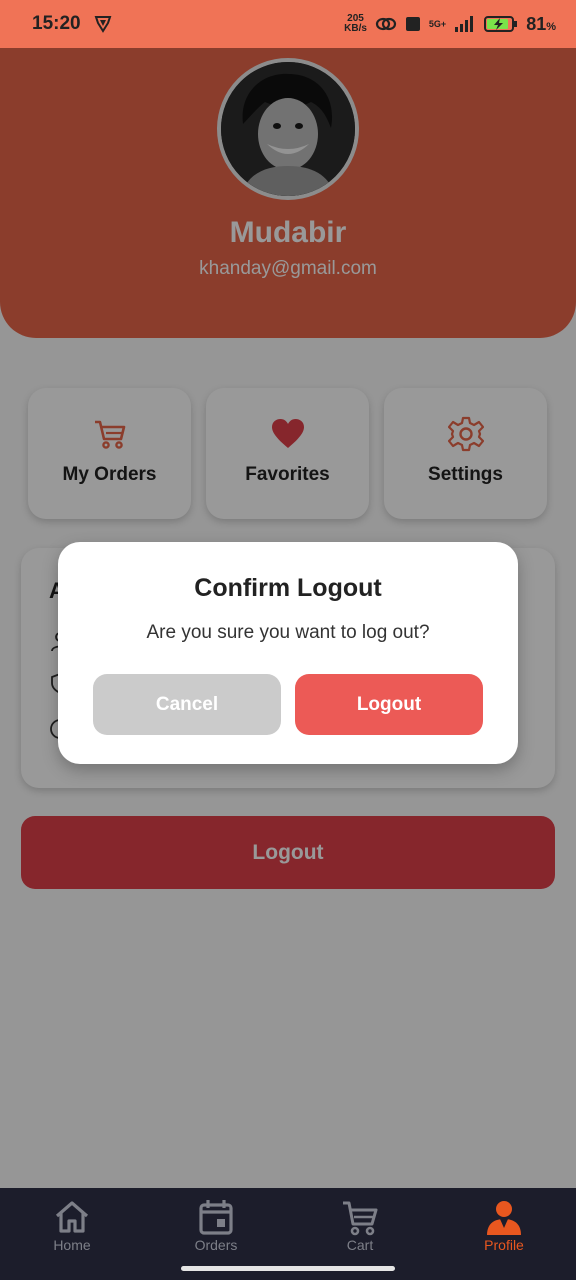  I want to click on nav-item-profile: Profile, so click(504, 1223).